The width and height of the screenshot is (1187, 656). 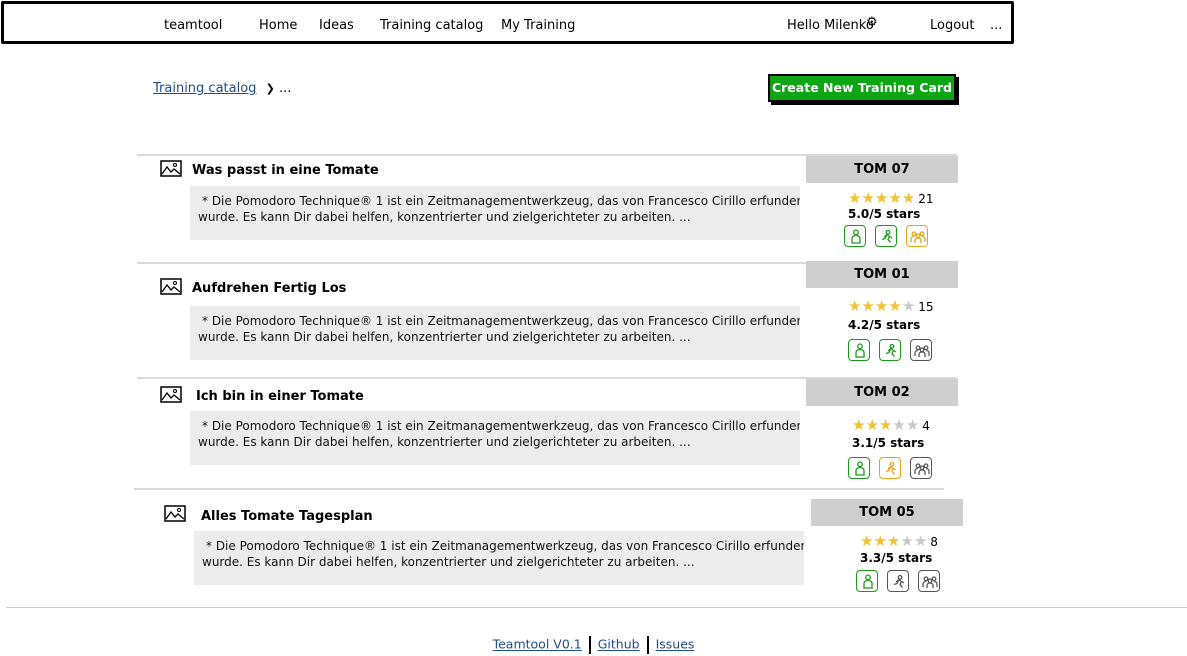 I want to click on nav-ideas: Ideas, so click(x=336, y=25).